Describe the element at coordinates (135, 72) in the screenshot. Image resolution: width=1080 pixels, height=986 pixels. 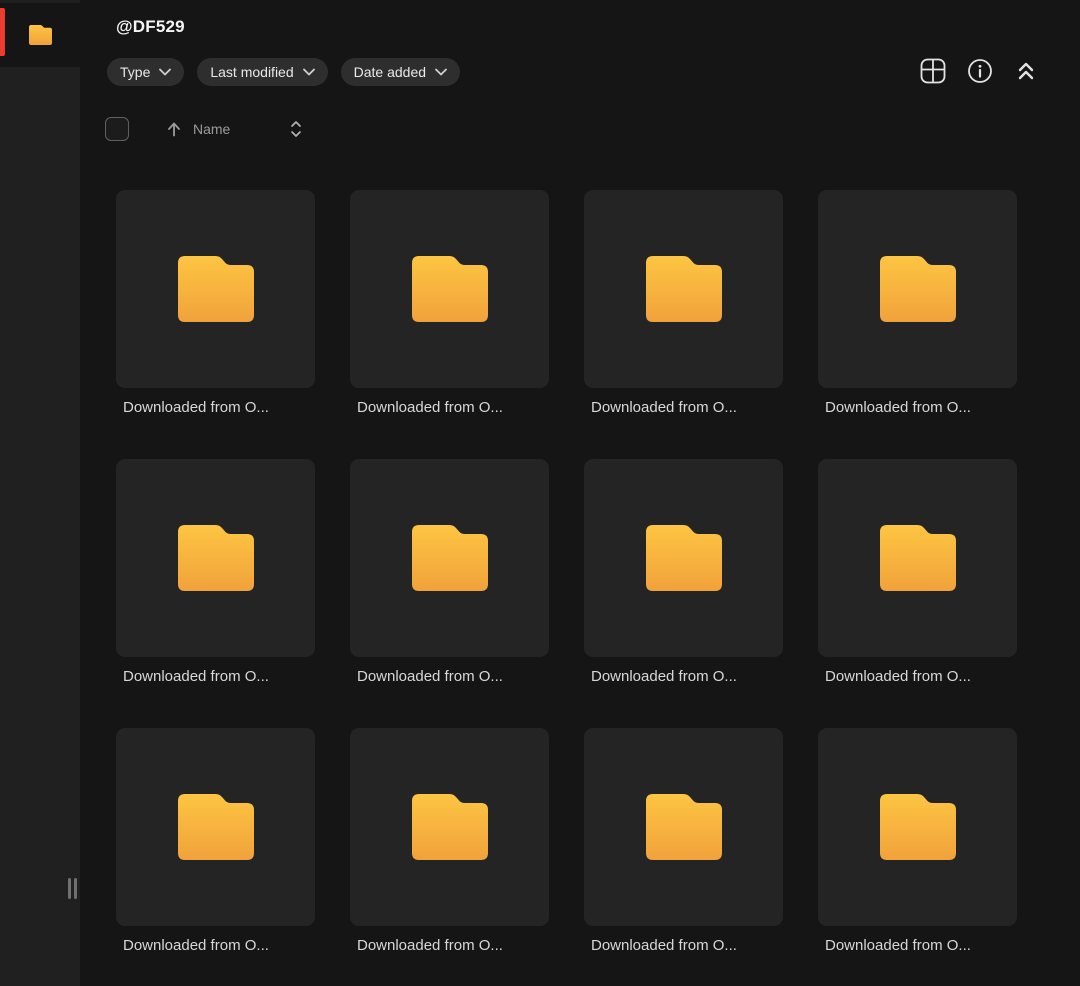
I see `filter-type-label: Type` at that location.